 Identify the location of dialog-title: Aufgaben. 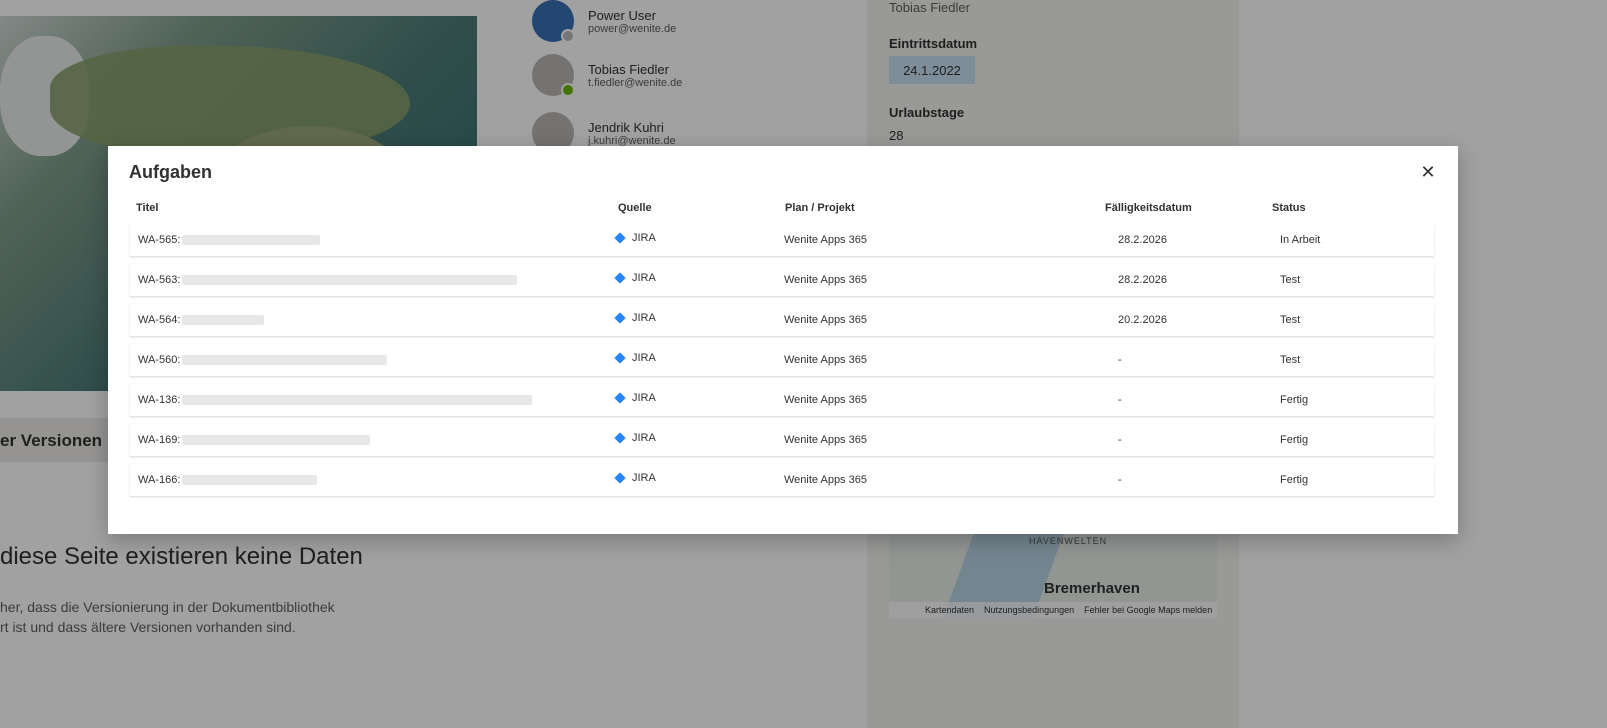
(170, 172).